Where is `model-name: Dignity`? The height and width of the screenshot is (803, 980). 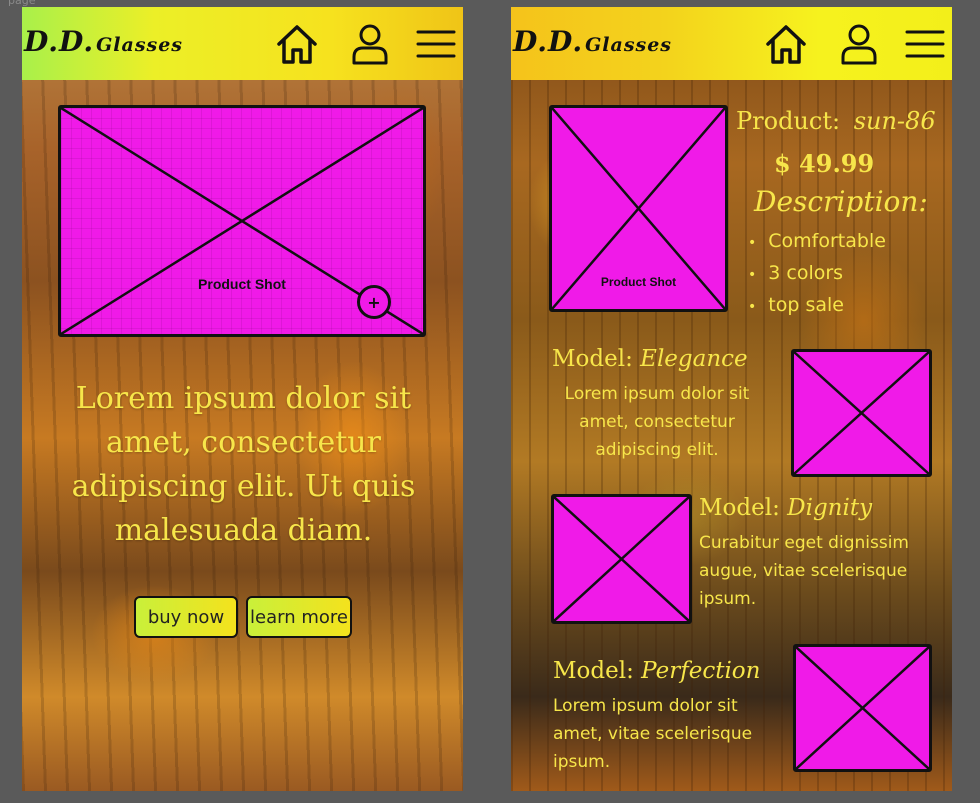 model-name: Dignity is located at coordinates (830, 508).